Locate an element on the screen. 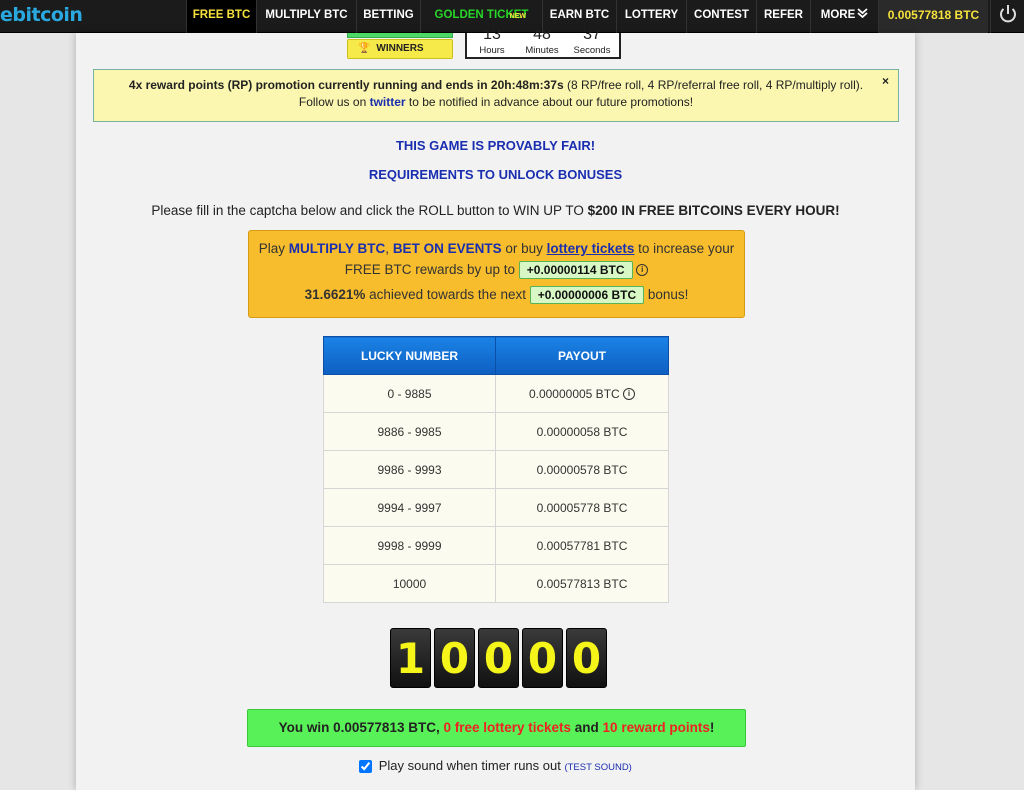  nav-free-btc: FREE BTC is located at coordinates (221, 16).